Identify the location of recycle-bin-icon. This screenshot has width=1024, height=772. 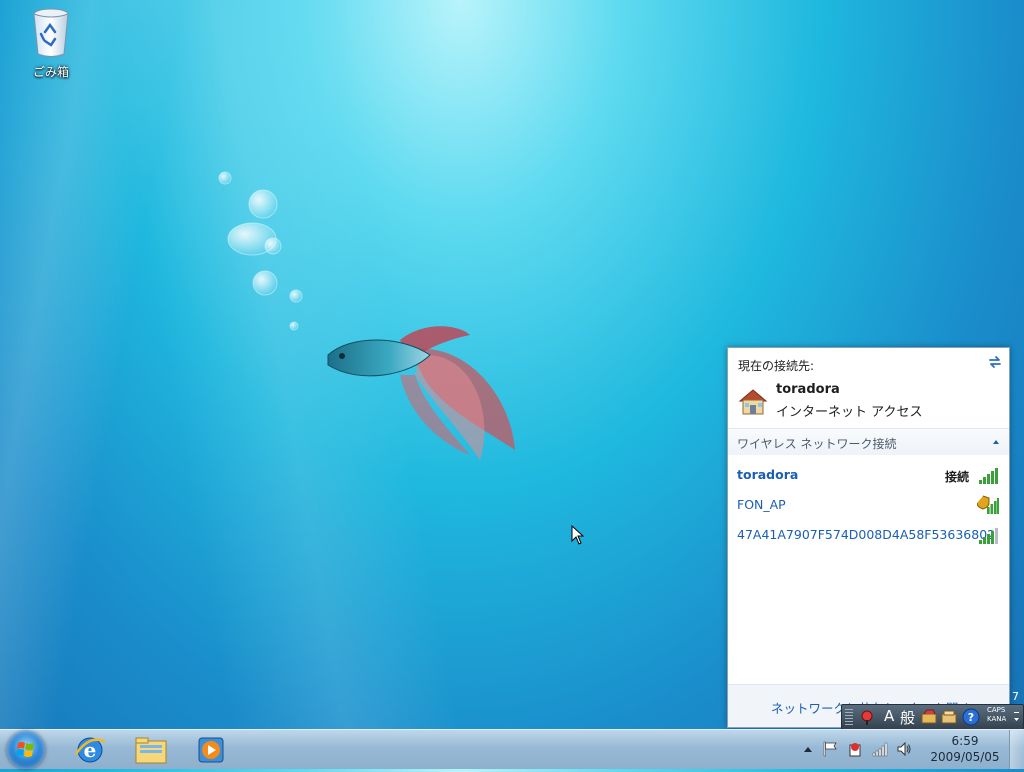
(51, 32).